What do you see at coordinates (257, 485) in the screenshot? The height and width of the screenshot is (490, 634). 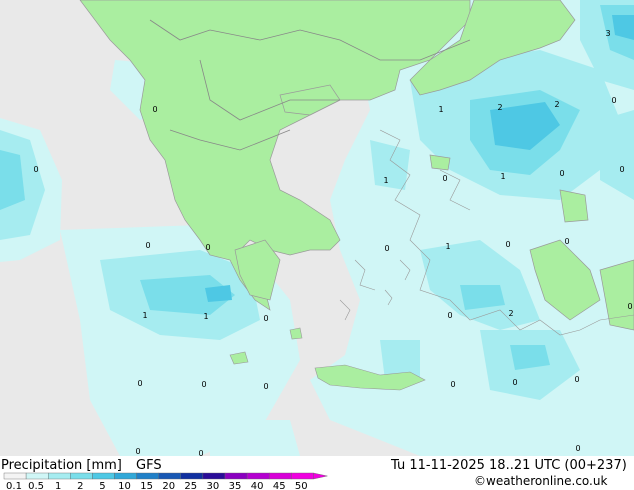 I see `legend-tick-label: 40` at bounding box center [257, 485].